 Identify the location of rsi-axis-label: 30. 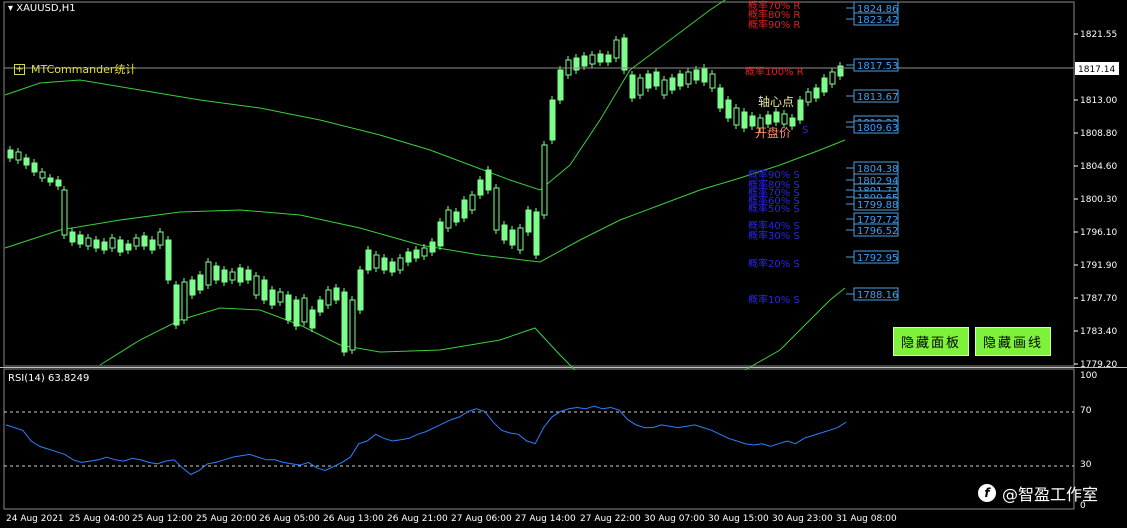
(1086, 465).